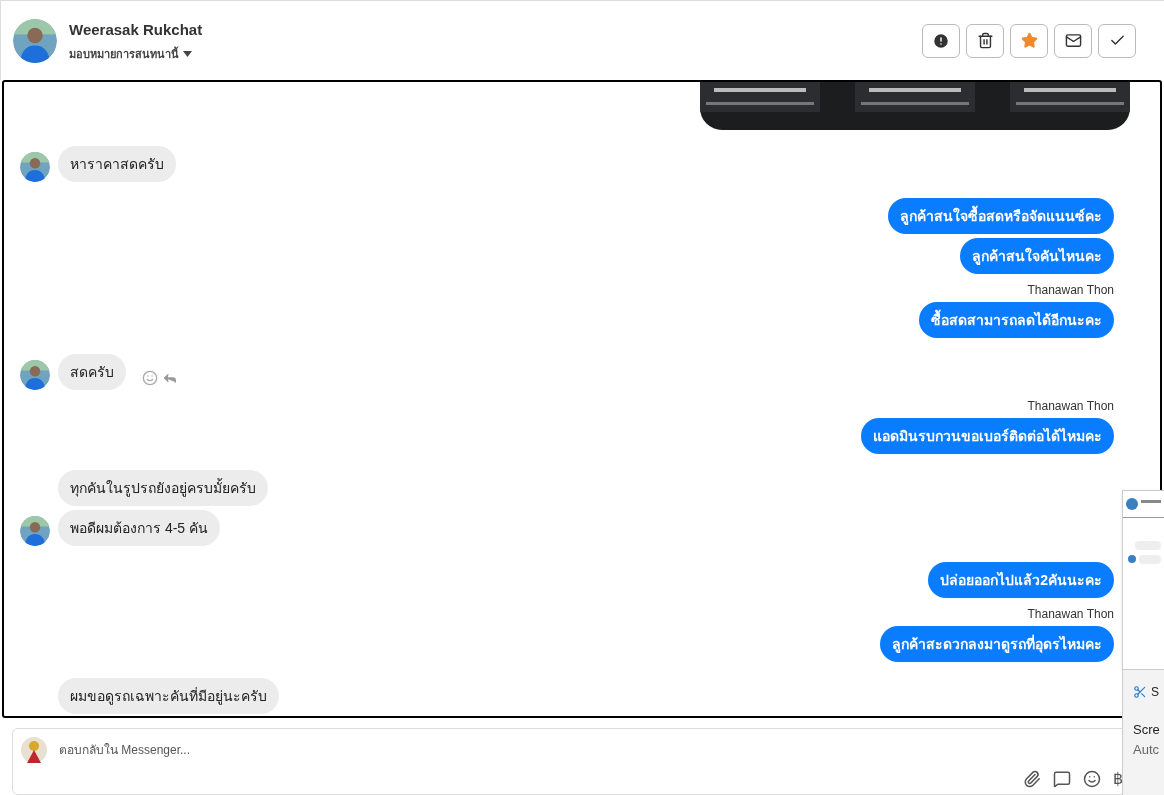 This screenshot has width=1164, height=795. What do you see at coordinates (92, 372) in the screenshot?
I see `message-bubble: สดครับ` at bounding box center [92, 372].